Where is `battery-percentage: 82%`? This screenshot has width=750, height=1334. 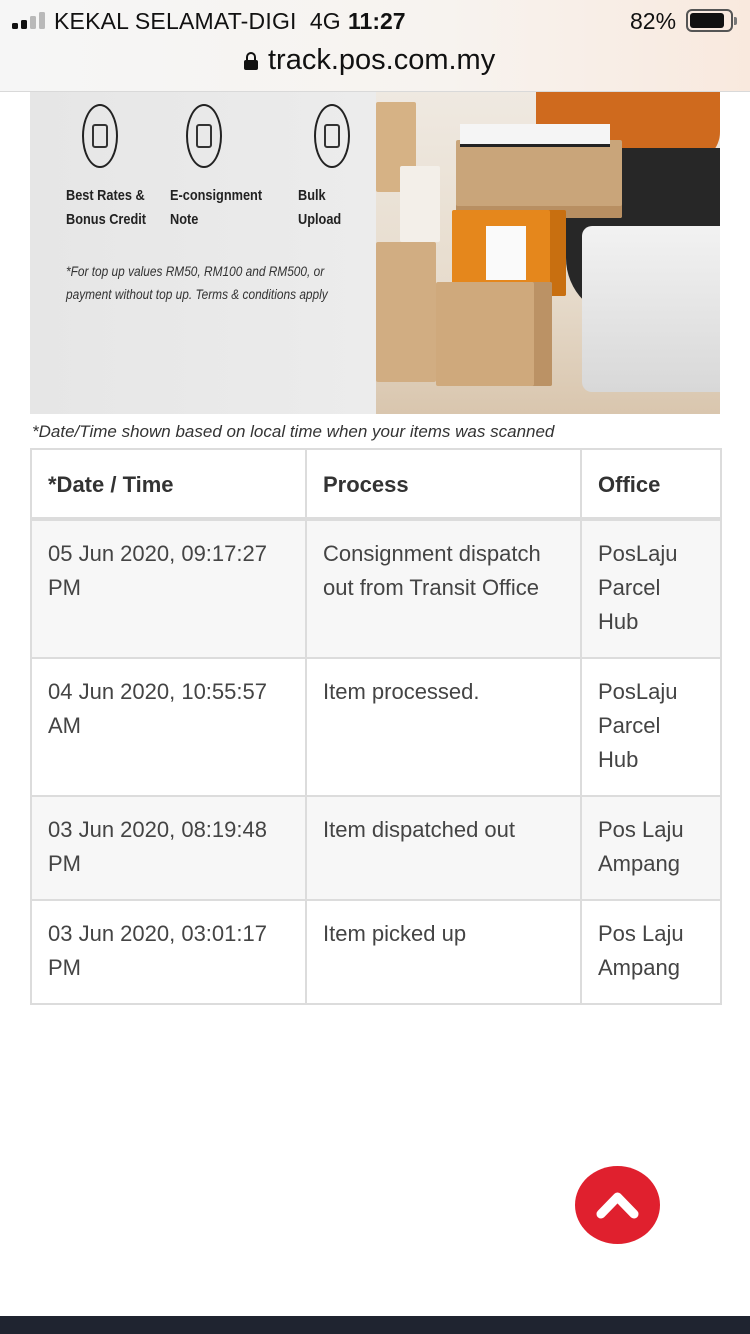 battery-percentage: 82% is located at coordinates (653, 21).